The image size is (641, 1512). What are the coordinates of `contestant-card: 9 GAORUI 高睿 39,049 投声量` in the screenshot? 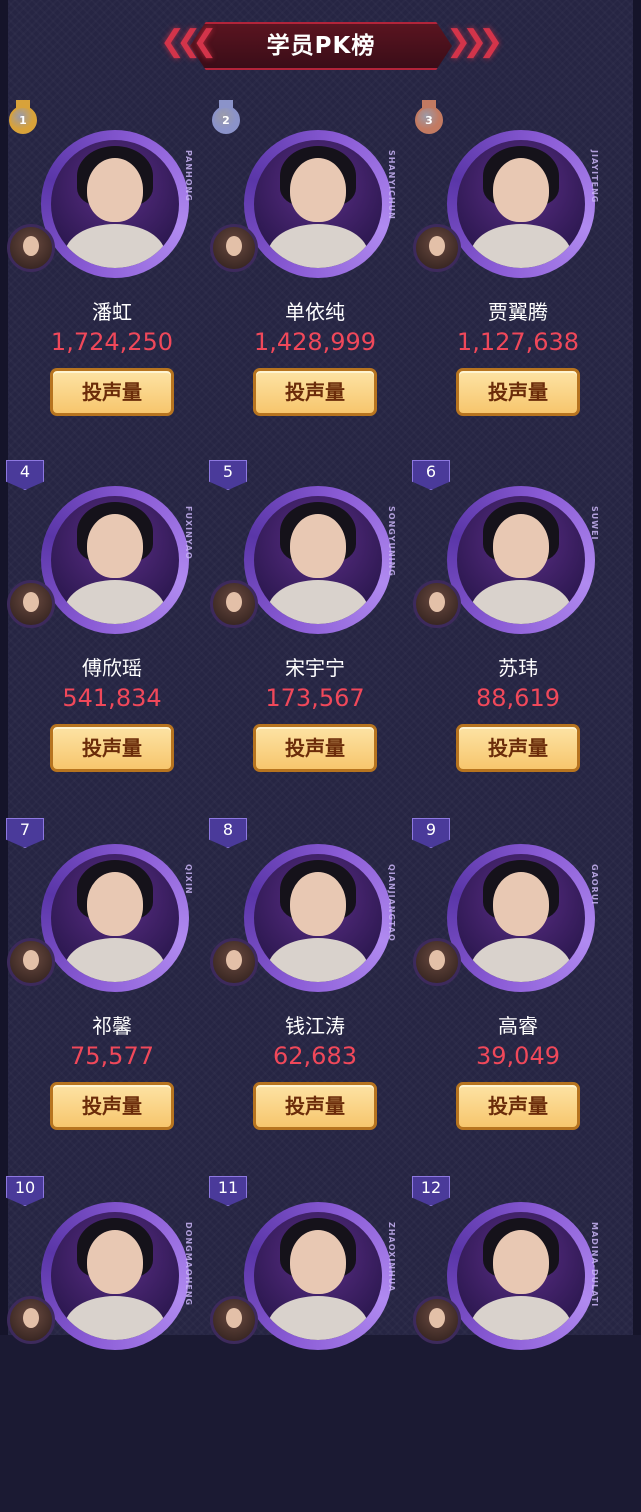 It's located at (512, 984).